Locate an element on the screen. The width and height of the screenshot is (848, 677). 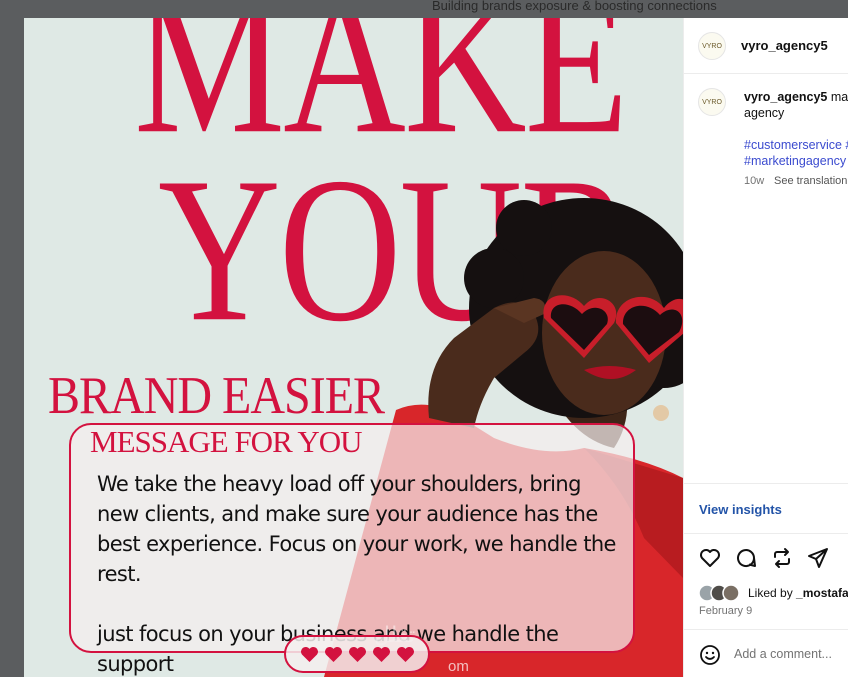
caption-text-start: mak is located at coordinates (839, 97).